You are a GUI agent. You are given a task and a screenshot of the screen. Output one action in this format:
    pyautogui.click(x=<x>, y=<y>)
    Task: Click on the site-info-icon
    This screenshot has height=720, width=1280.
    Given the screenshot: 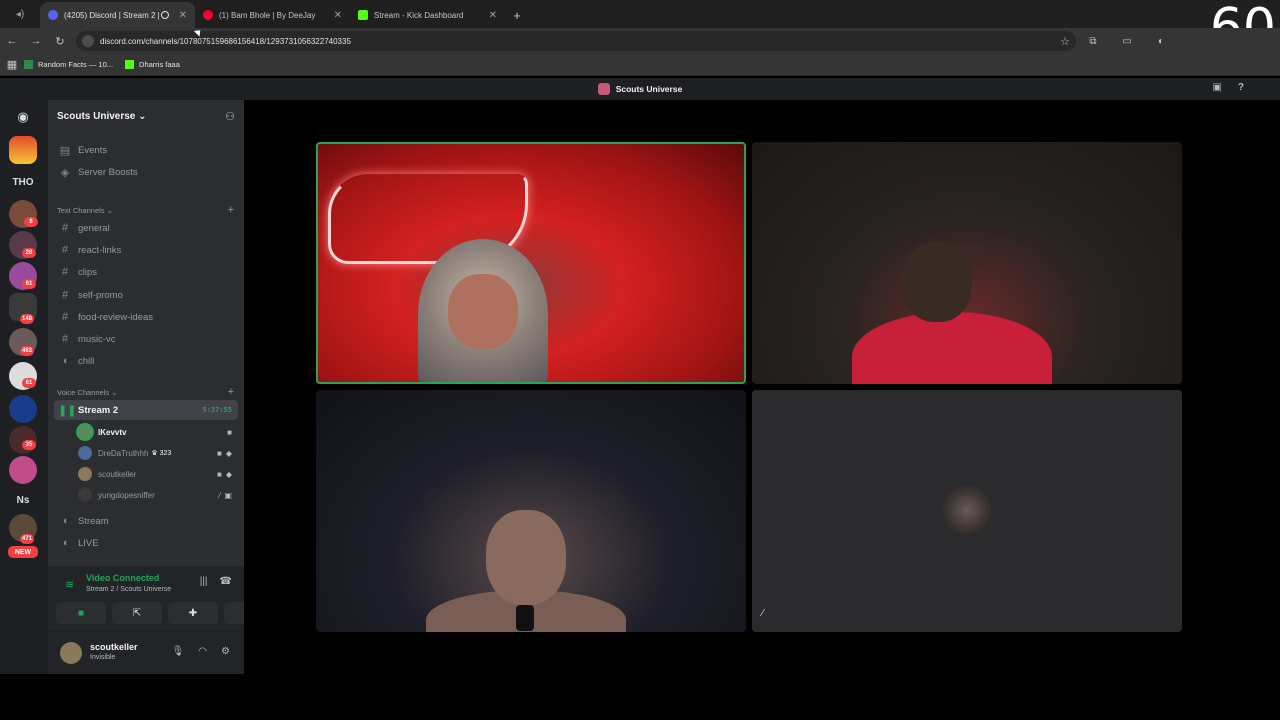 What is the action you would take?
    pyautogui.click(x=88, y=41)
    